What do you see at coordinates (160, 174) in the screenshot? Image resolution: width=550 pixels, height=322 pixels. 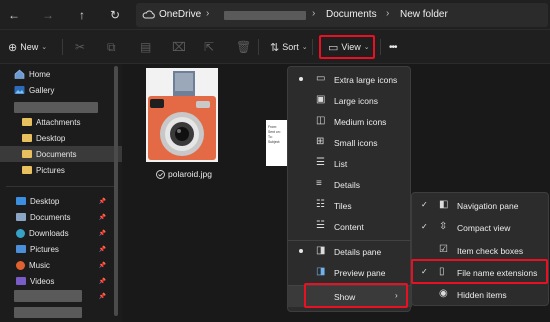 I see `sync-status-icon` at bounding box center [160, 174].